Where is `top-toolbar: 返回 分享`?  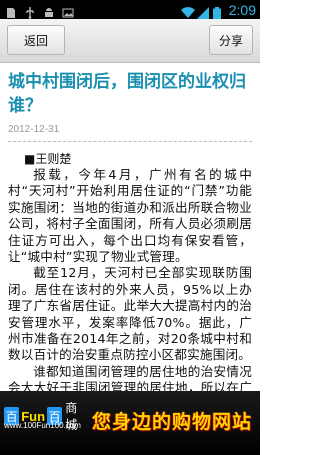 top-toolbar: 返回 分享 is located at coordinates (130, 41).